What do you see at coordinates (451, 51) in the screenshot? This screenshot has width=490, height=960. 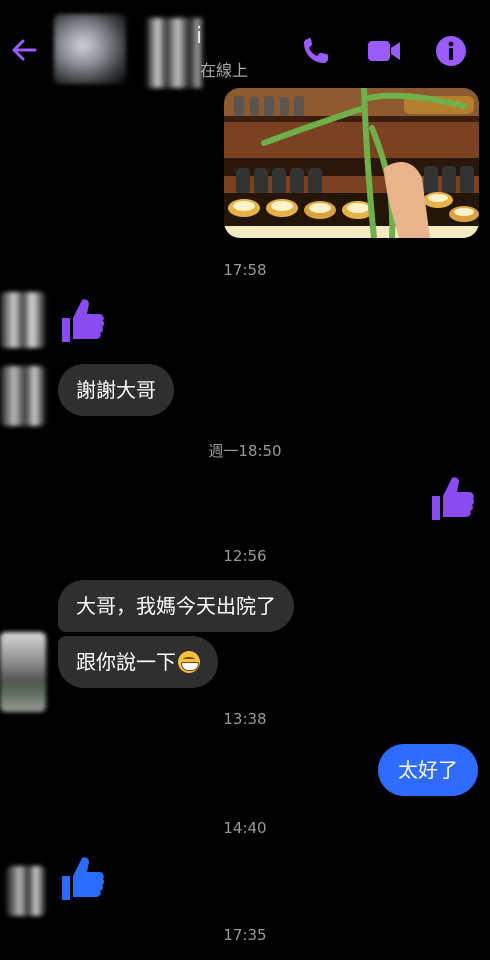 I see `info-icon` at bounding box center [451, 51].